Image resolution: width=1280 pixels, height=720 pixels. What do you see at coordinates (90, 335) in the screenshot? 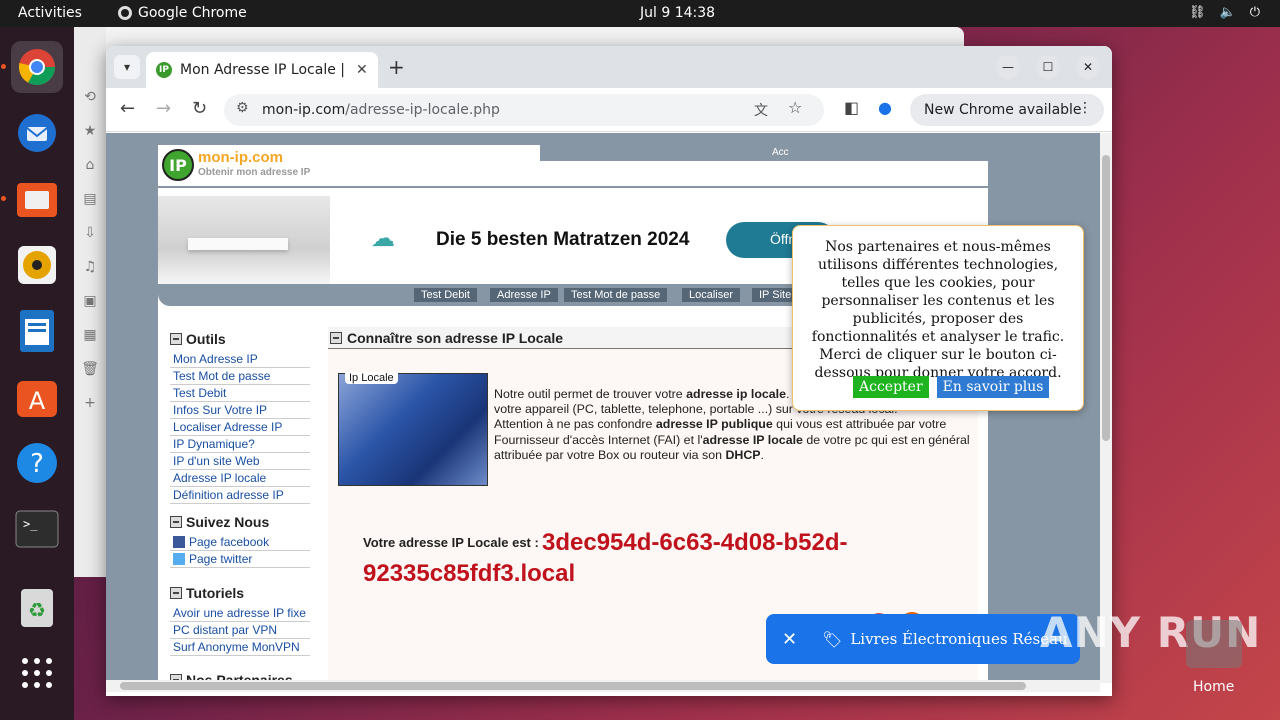
I see `video-icon: ▦` at bounding box center [90, 335].